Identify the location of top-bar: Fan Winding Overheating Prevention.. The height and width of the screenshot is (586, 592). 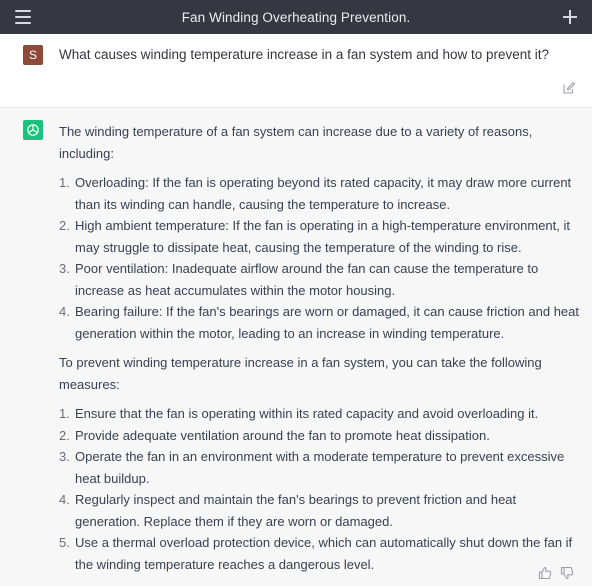
(296, 17).